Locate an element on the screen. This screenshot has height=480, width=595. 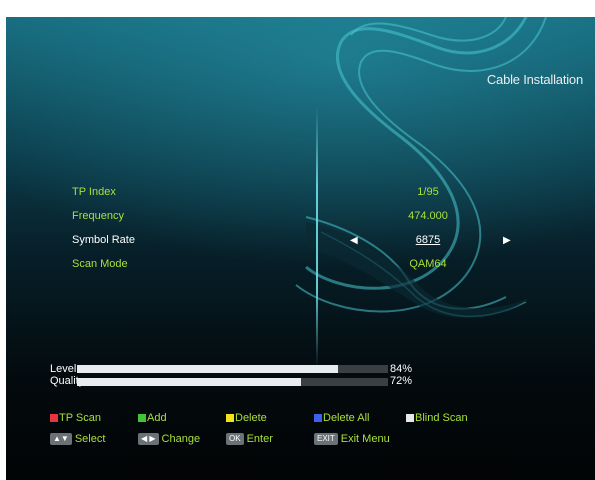
nav-enter: OK Enter is located at coordinates (249, 439).